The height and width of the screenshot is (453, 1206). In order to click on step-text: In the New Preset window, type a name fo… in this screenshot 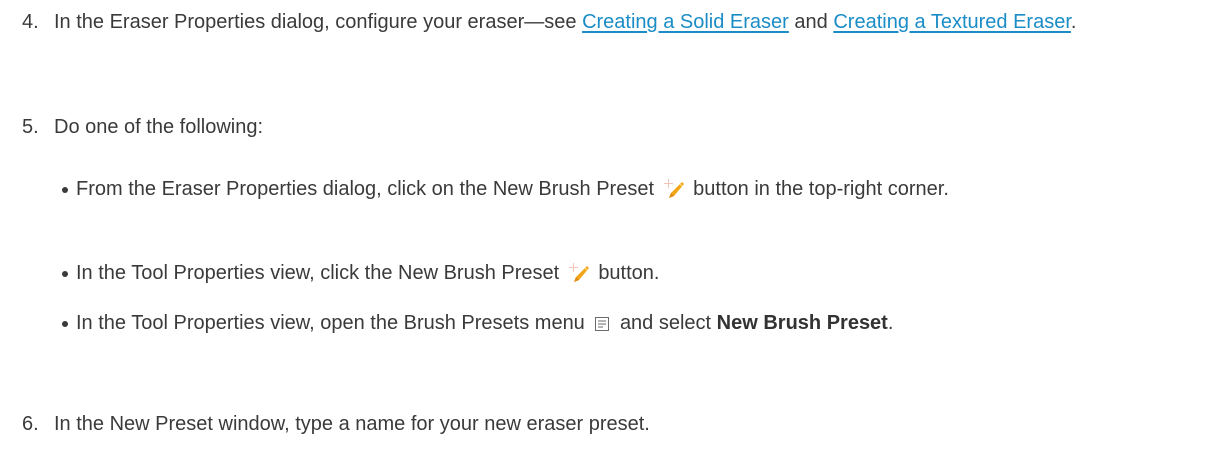, I will do `click(352, 424)`.